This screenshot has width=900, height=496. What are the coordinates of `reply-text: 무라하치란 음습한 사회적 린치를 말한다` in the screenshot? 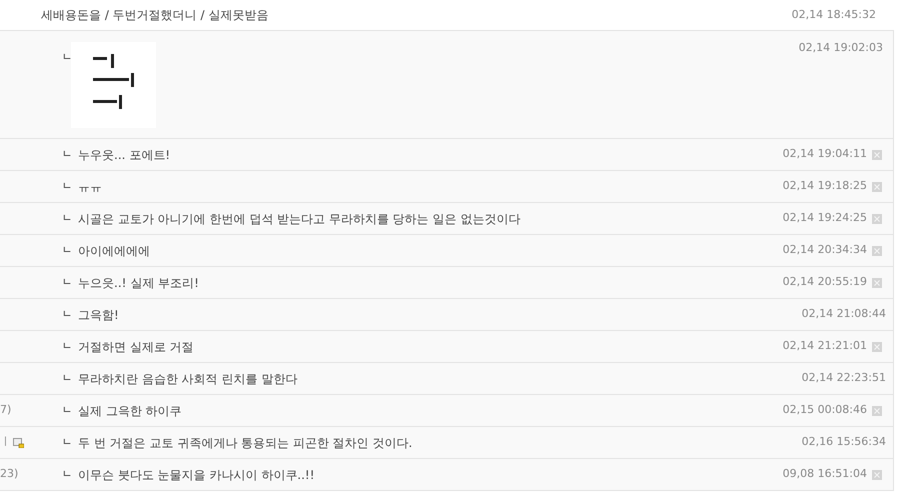 It's located at (188, 379).